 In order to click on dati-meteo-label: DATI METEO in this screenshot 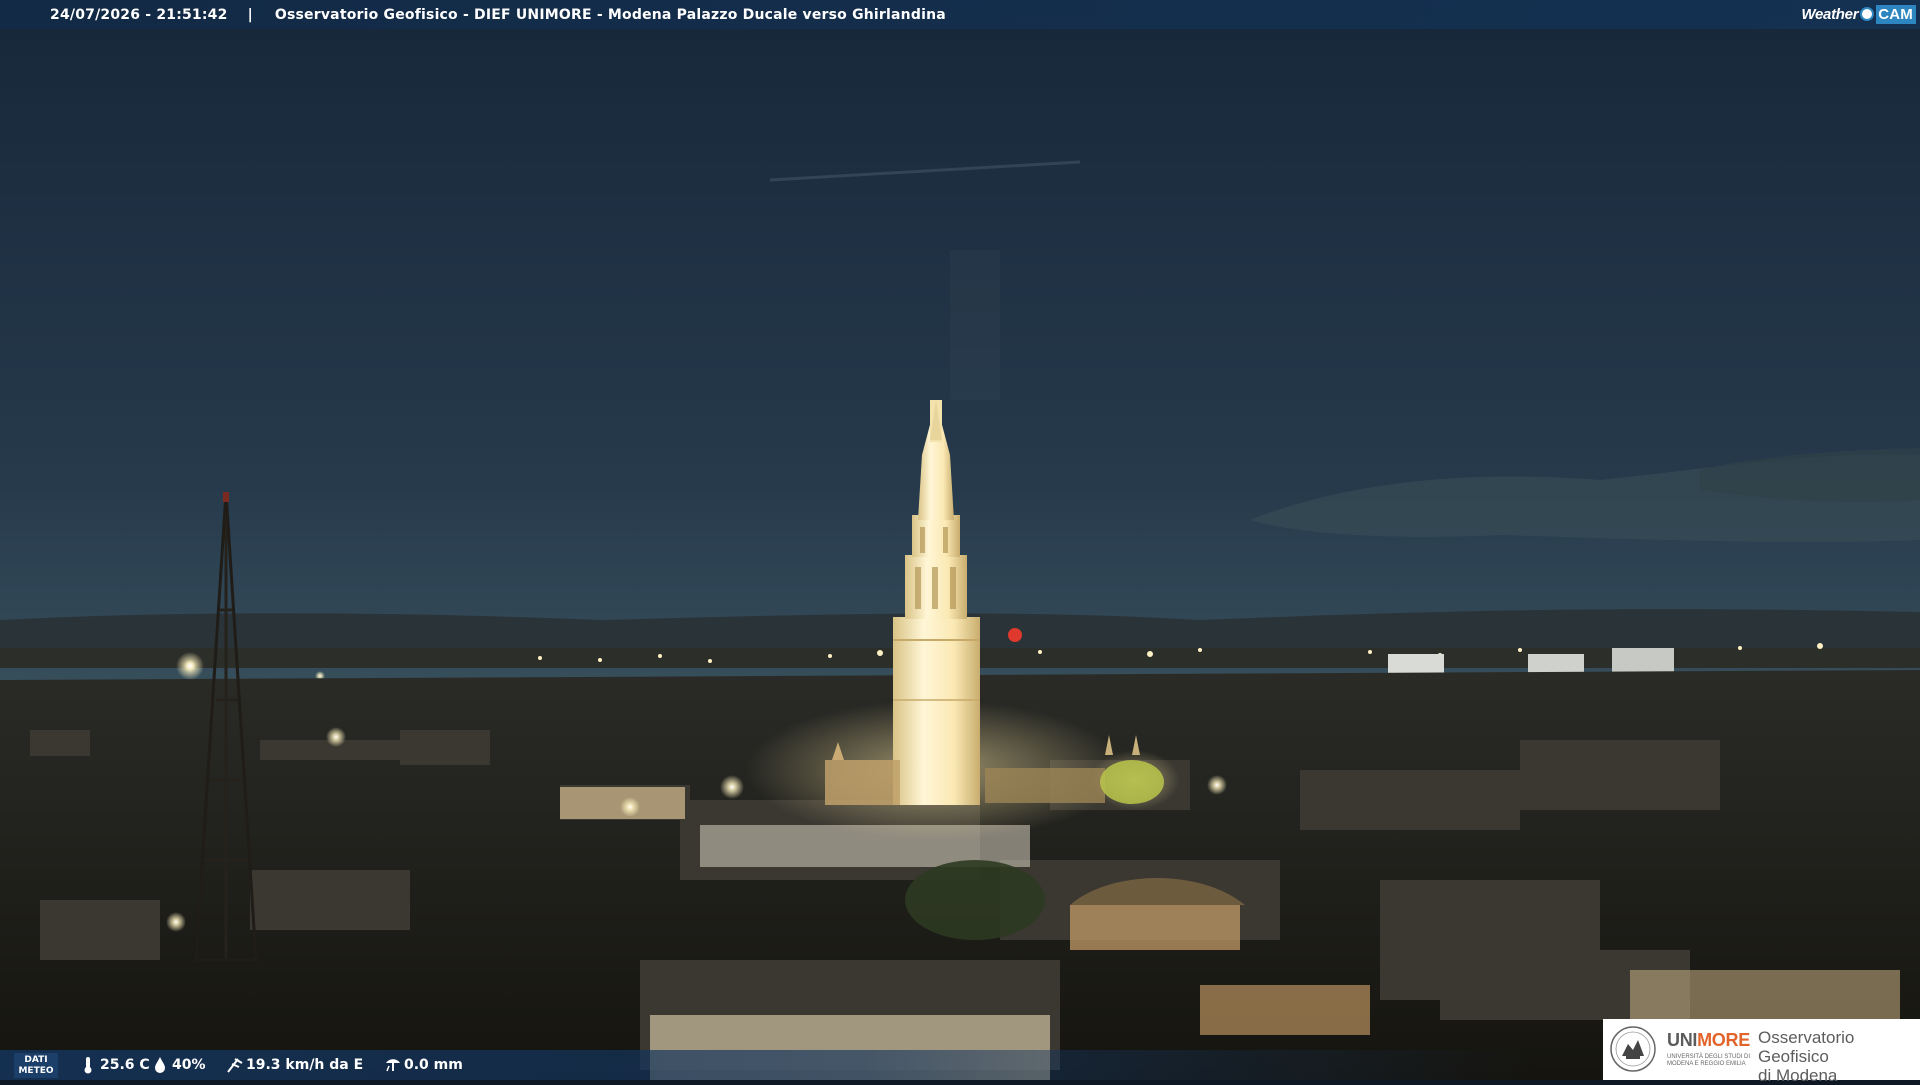, I will do `click(36, 1065)`.